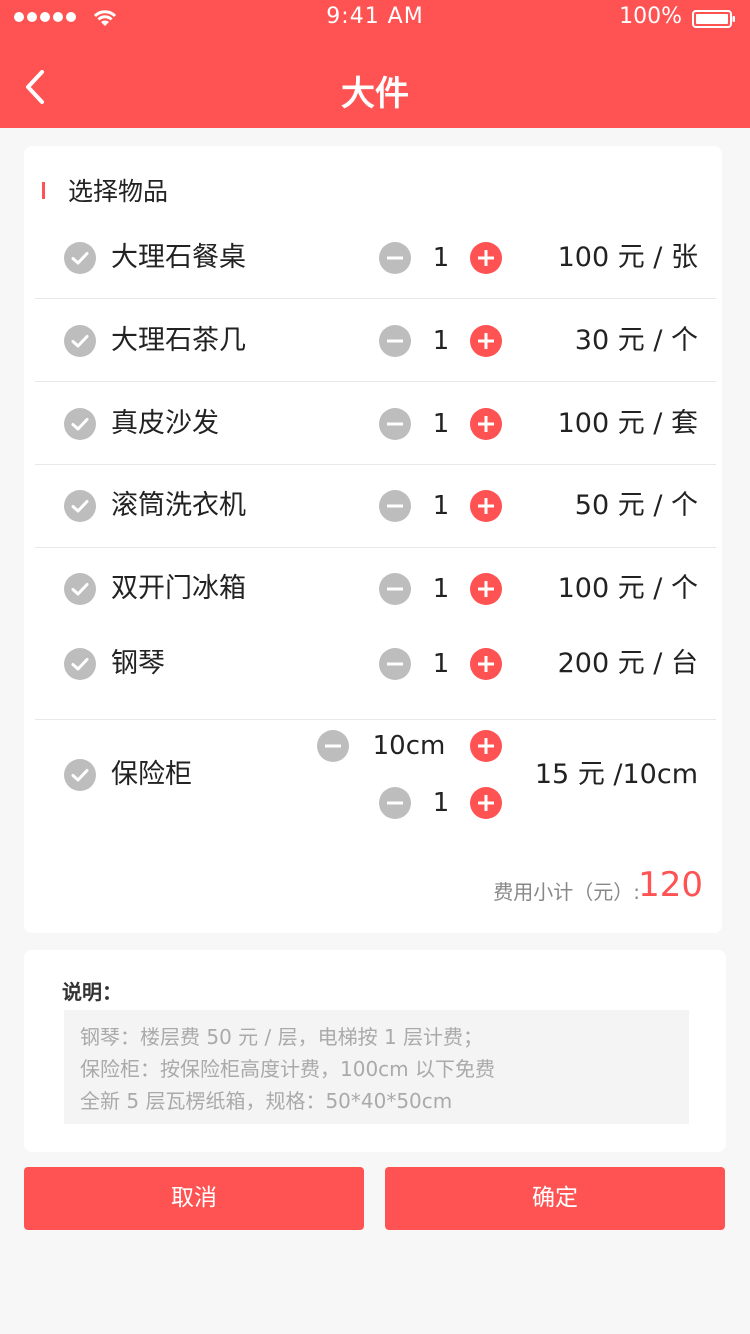 This screenshot has height=1334, width=750. What do you see at coordinates (151, 774) in the screenshot?
I see `item-name: 保险柜` at bounding box center [151, 774].